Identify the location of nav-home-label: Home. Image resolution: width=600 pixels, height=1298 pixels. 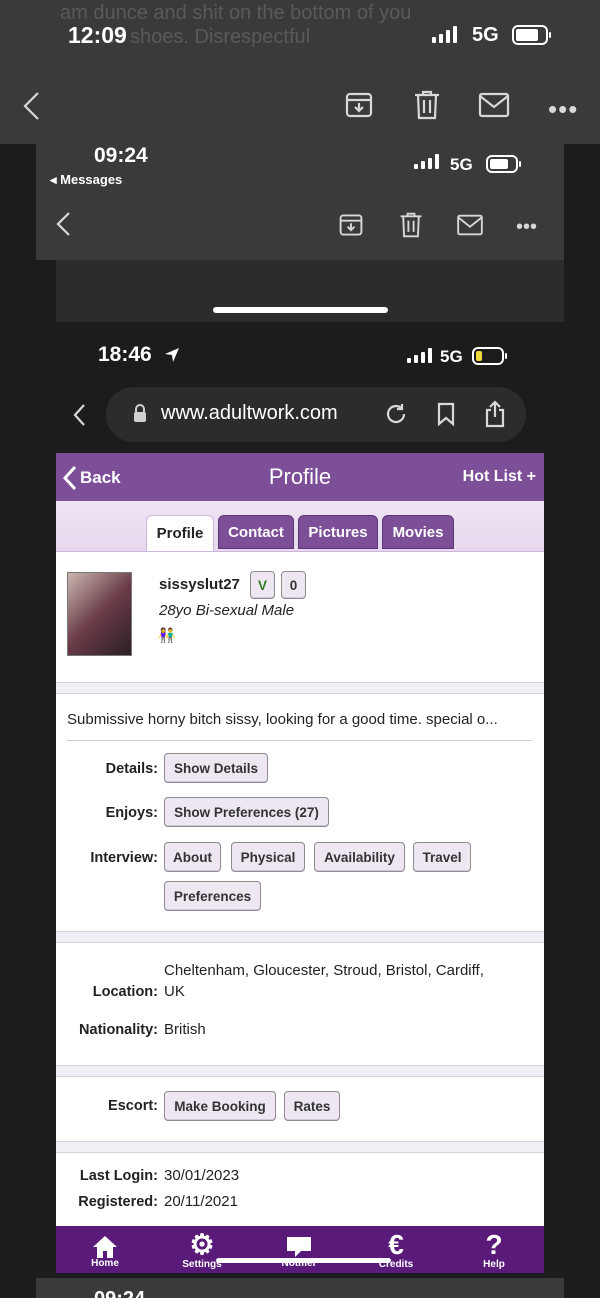
(105, 1263).